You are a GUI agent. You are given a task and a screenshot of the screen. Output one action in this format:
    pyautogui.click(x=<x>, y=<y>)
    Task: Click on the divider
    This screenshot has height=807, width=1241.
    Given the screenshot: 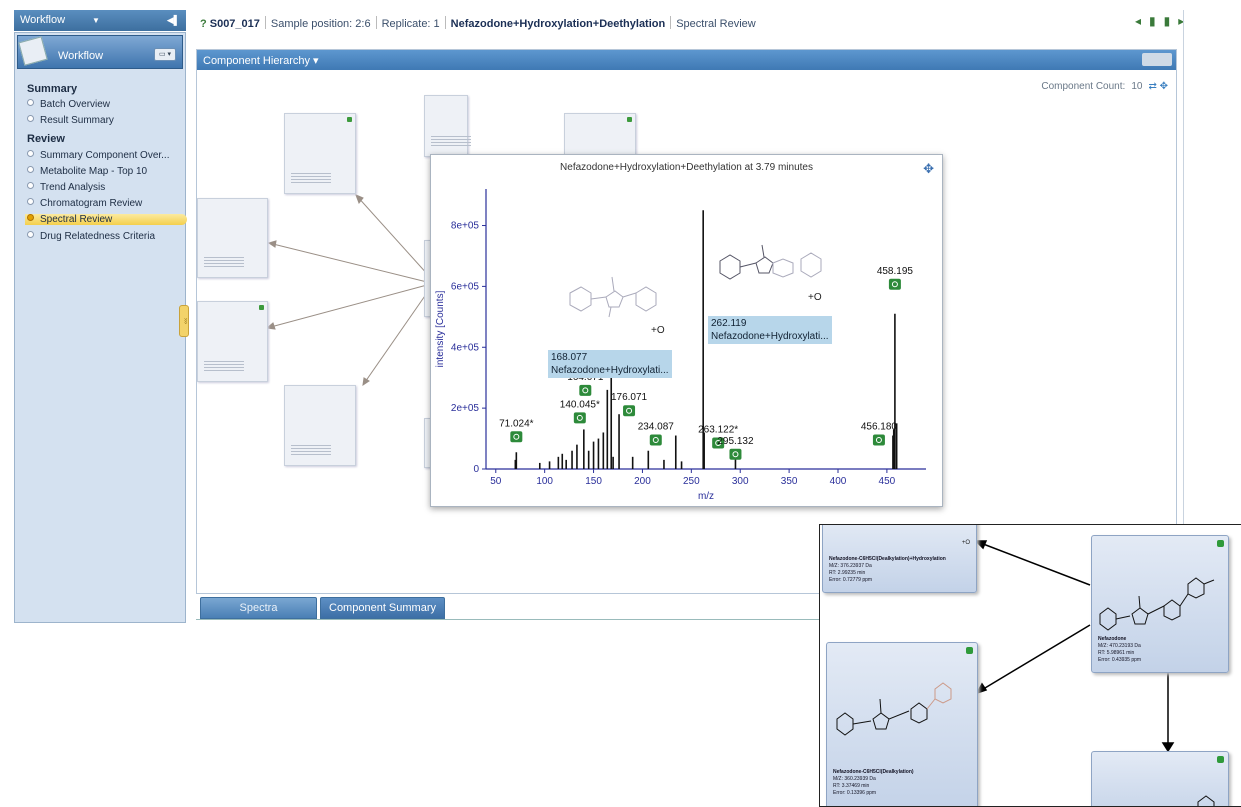 What is the action you would take?
    pyautogui.click(x=1183, y=310)
    